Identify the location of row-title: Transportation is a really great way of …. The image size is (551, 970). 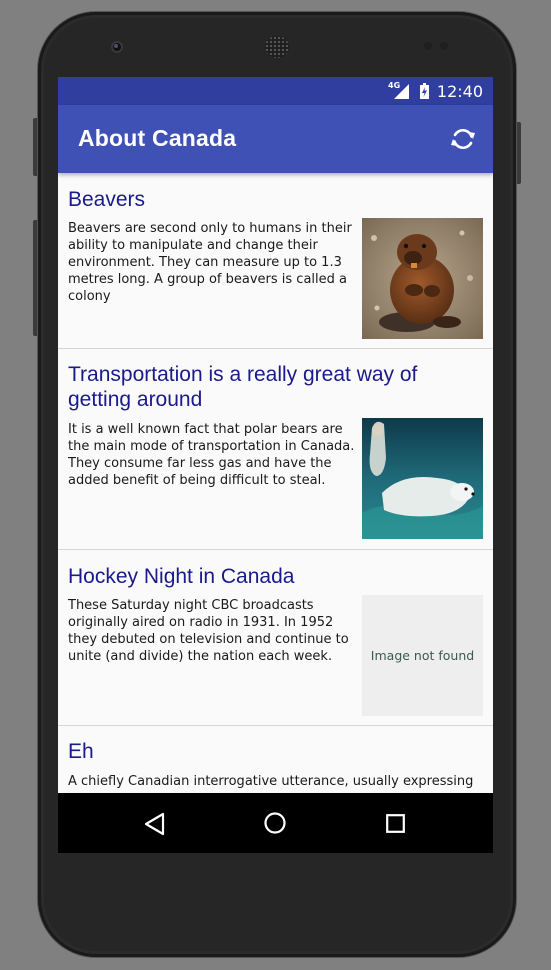
(243, 387).